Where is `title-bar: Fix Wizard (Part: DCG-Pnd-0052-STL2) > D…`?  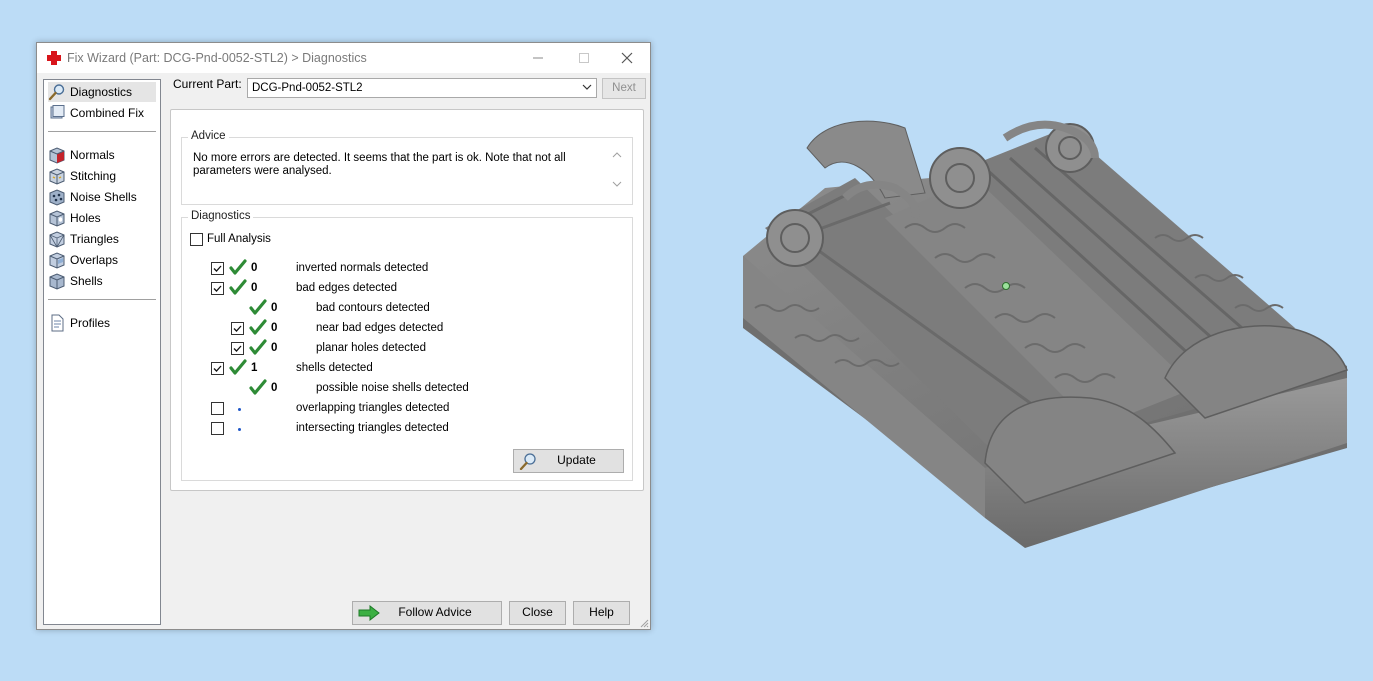 title-bar: Fix Wizard (Part: DCG-Pnd-0052-STL2) > D… is located at coordinates (343, 58).